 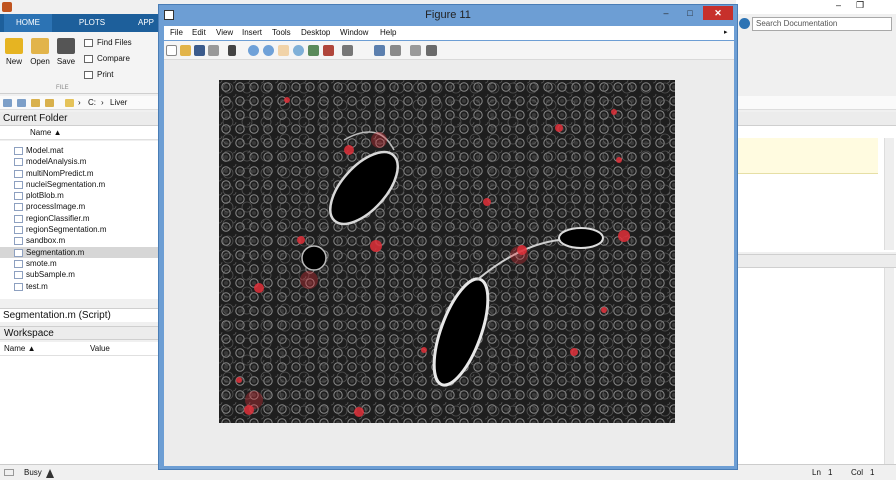 What do you see at coordinates (45, 196) in the screenshot?
I see `file-name: plotBlob.m` at bounding box center [45, 196].